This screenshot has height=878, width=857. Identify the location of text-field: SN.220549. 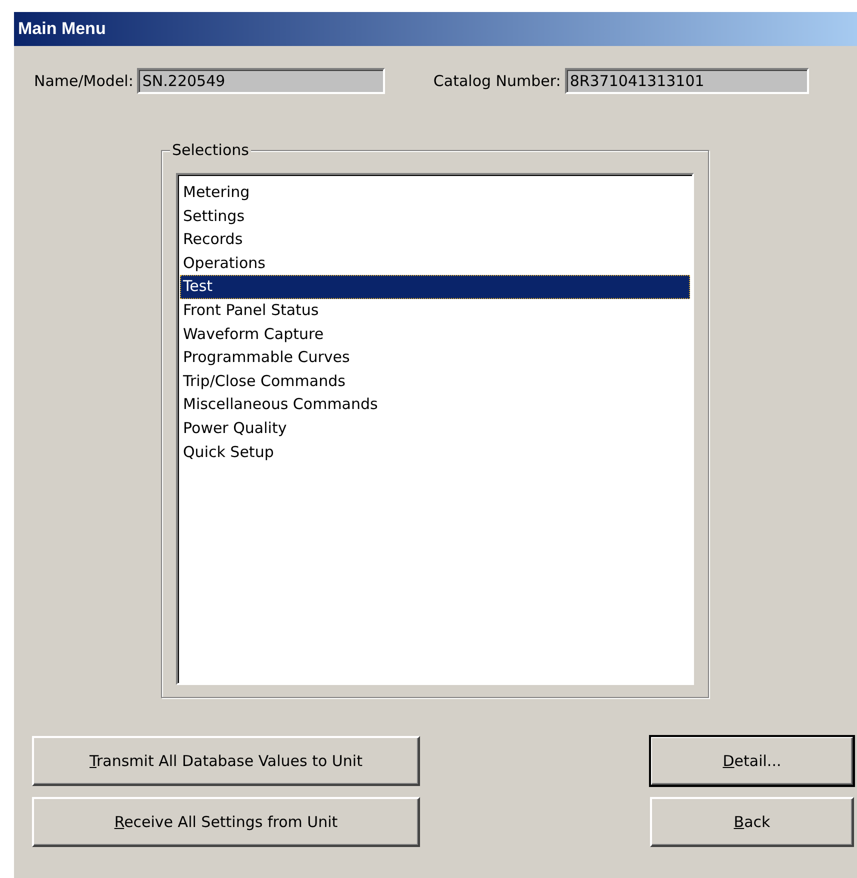
(261, 81).